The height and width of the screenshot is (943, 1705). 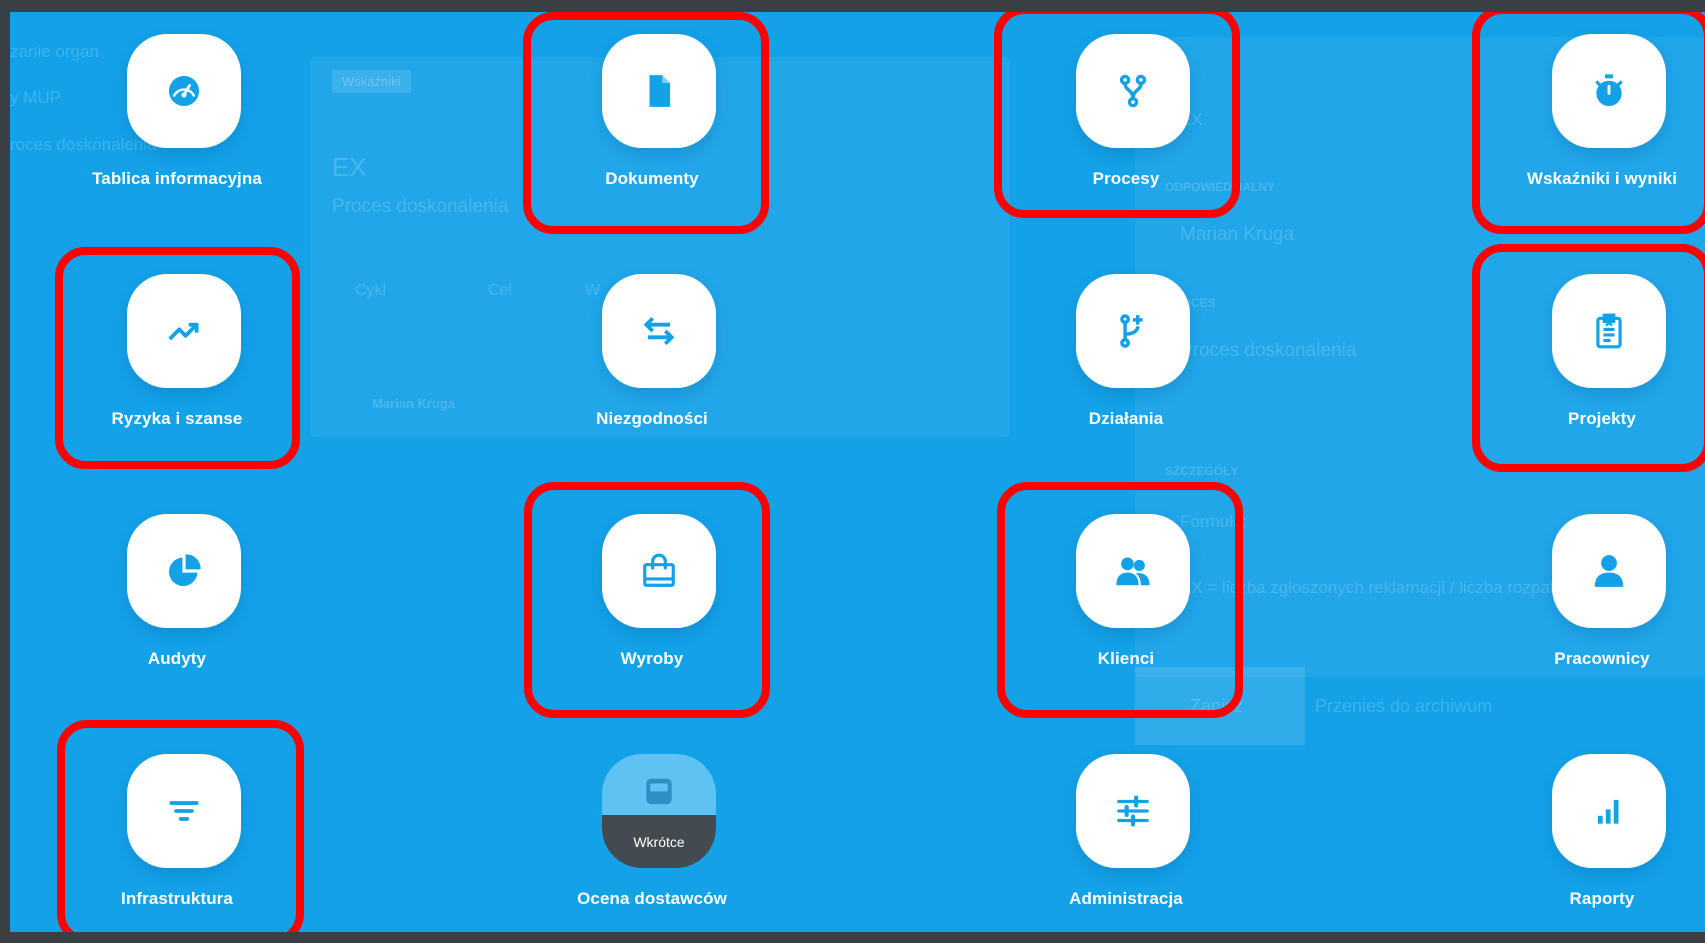 What do you see at coordinates (500, 290) in the screenshot?
I see `bg-field: Cel` at bounding box center [500, 290].